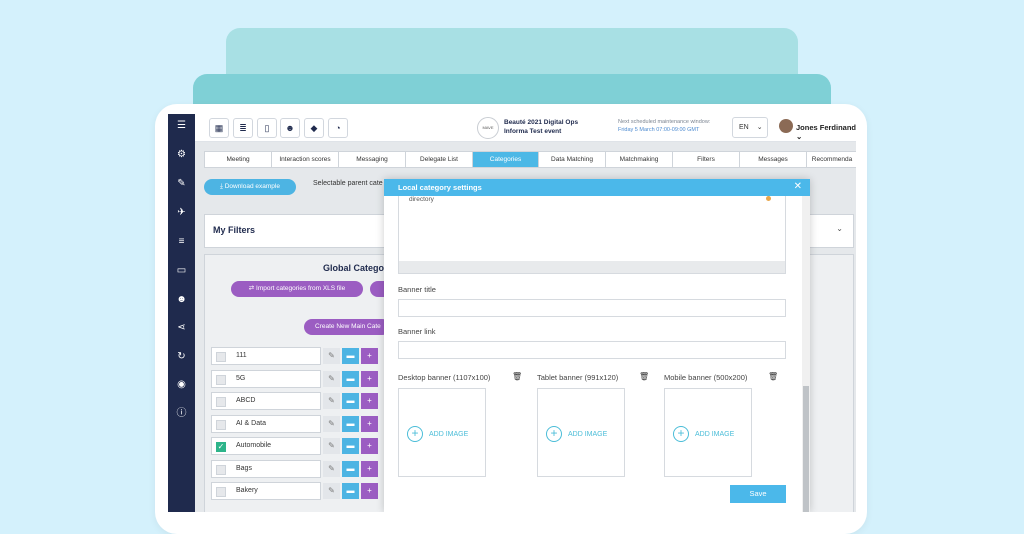 Image resolution: width=1024 pixels, height=534 pixels. Describe the element at coordinates (706, 159) in the screenshot. I see `tab-filters: Filters` at that location.